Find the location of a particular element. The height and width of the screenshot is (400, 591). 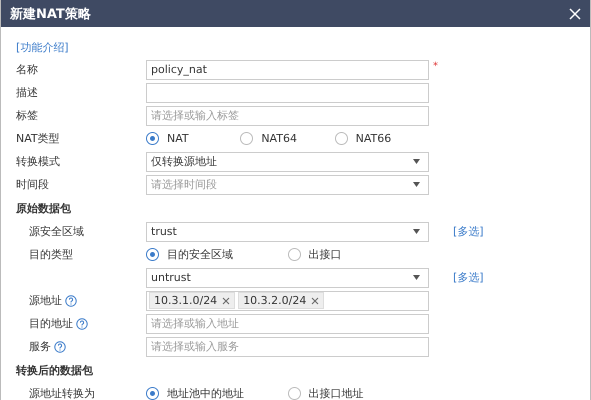

text-field: 请选择或输入地址 is located at coordinates (287, 324).